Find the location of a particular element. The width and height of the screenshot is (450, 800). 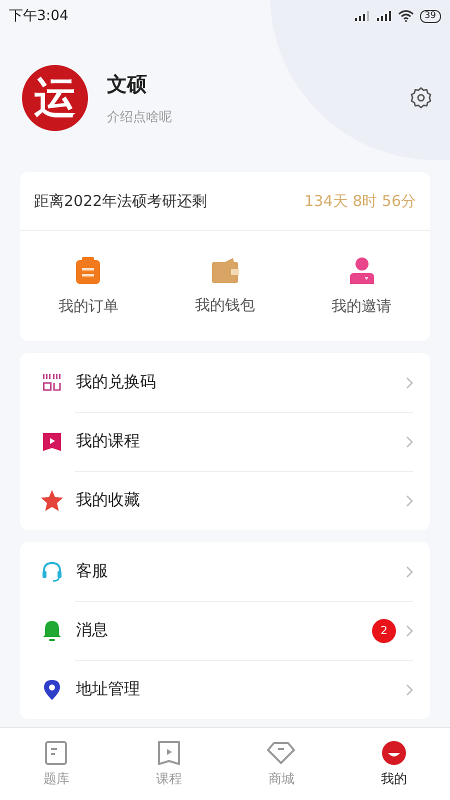

location-pin-icon is located at coordinates (52, 689).